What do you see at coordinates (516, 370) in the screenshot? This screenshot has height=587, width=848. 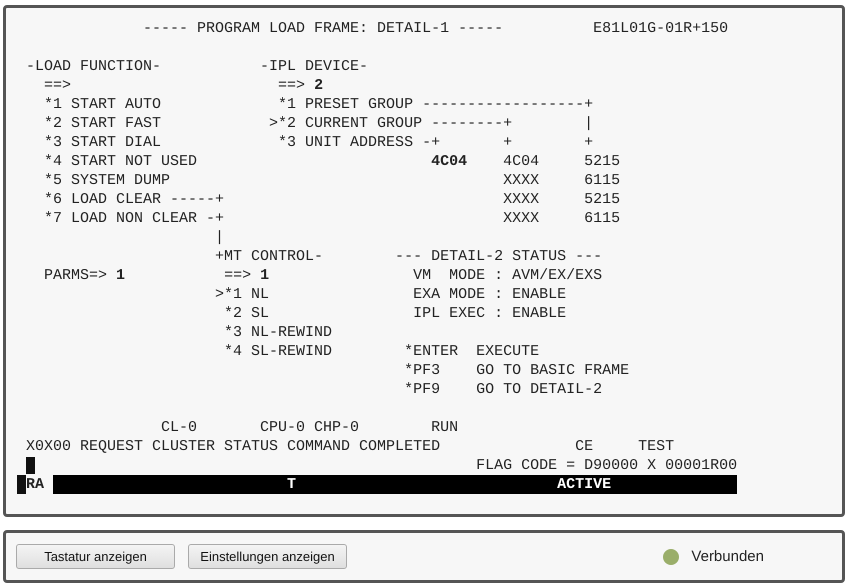 I see `screen-line: *PF3 GO TO BASIC FRAME` at bounding box center [516, 370].